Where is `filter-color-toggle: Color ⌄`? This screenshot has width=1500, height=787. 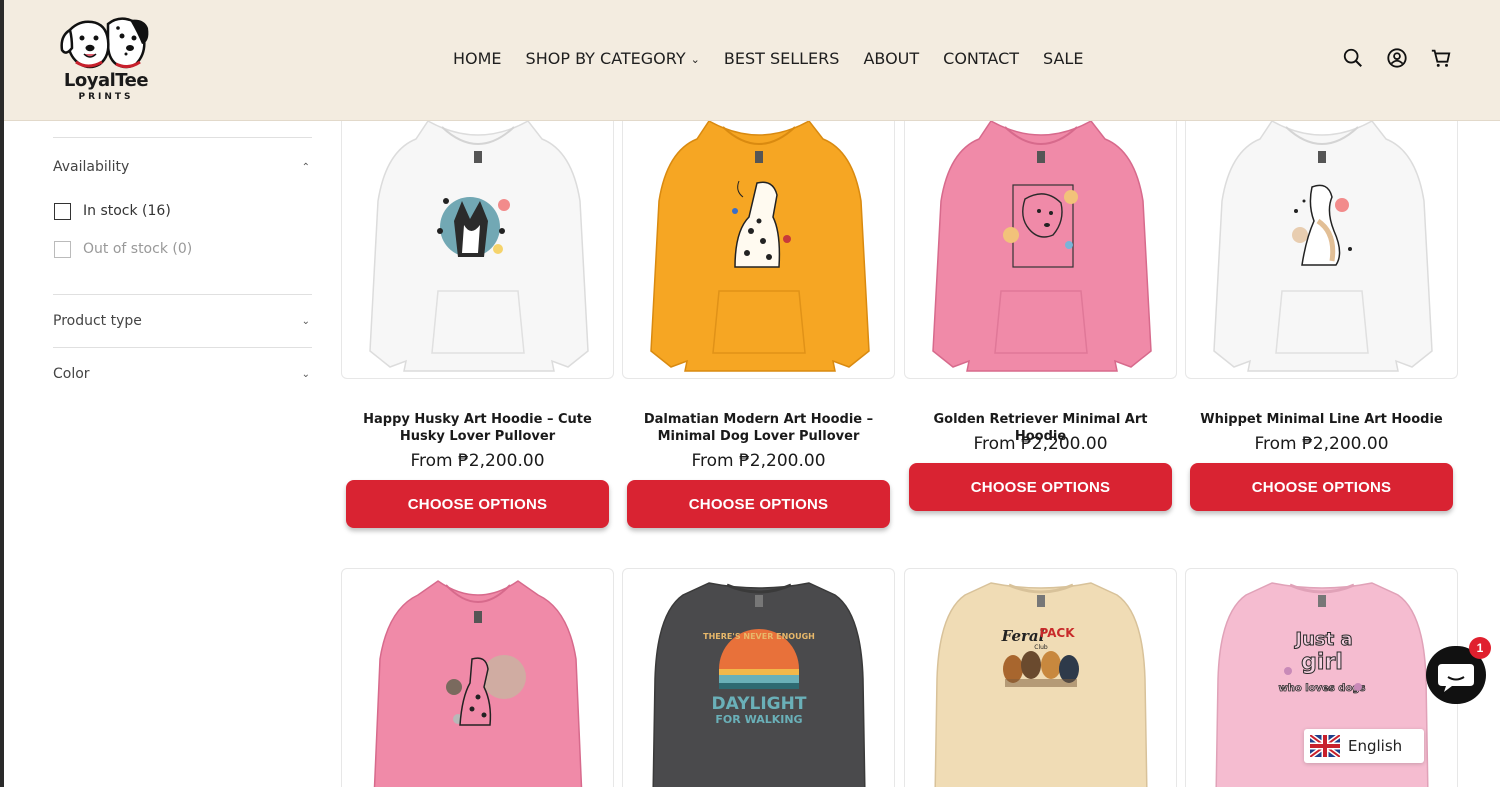
filter-color-toggle: Color ⌄ is located at coordinates (182, 374).